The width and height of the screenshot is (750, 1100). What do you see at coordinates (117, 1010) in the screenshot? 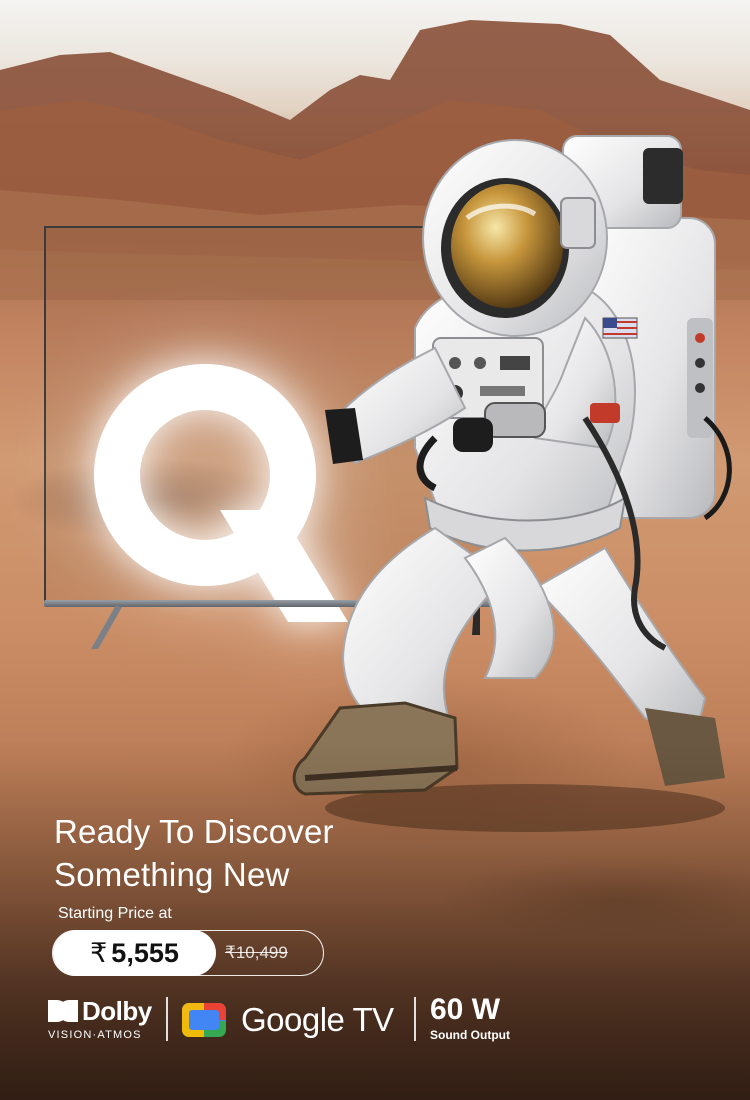
I see `dolby-wordmark: Dolby` at bounding box center [117, 1010].